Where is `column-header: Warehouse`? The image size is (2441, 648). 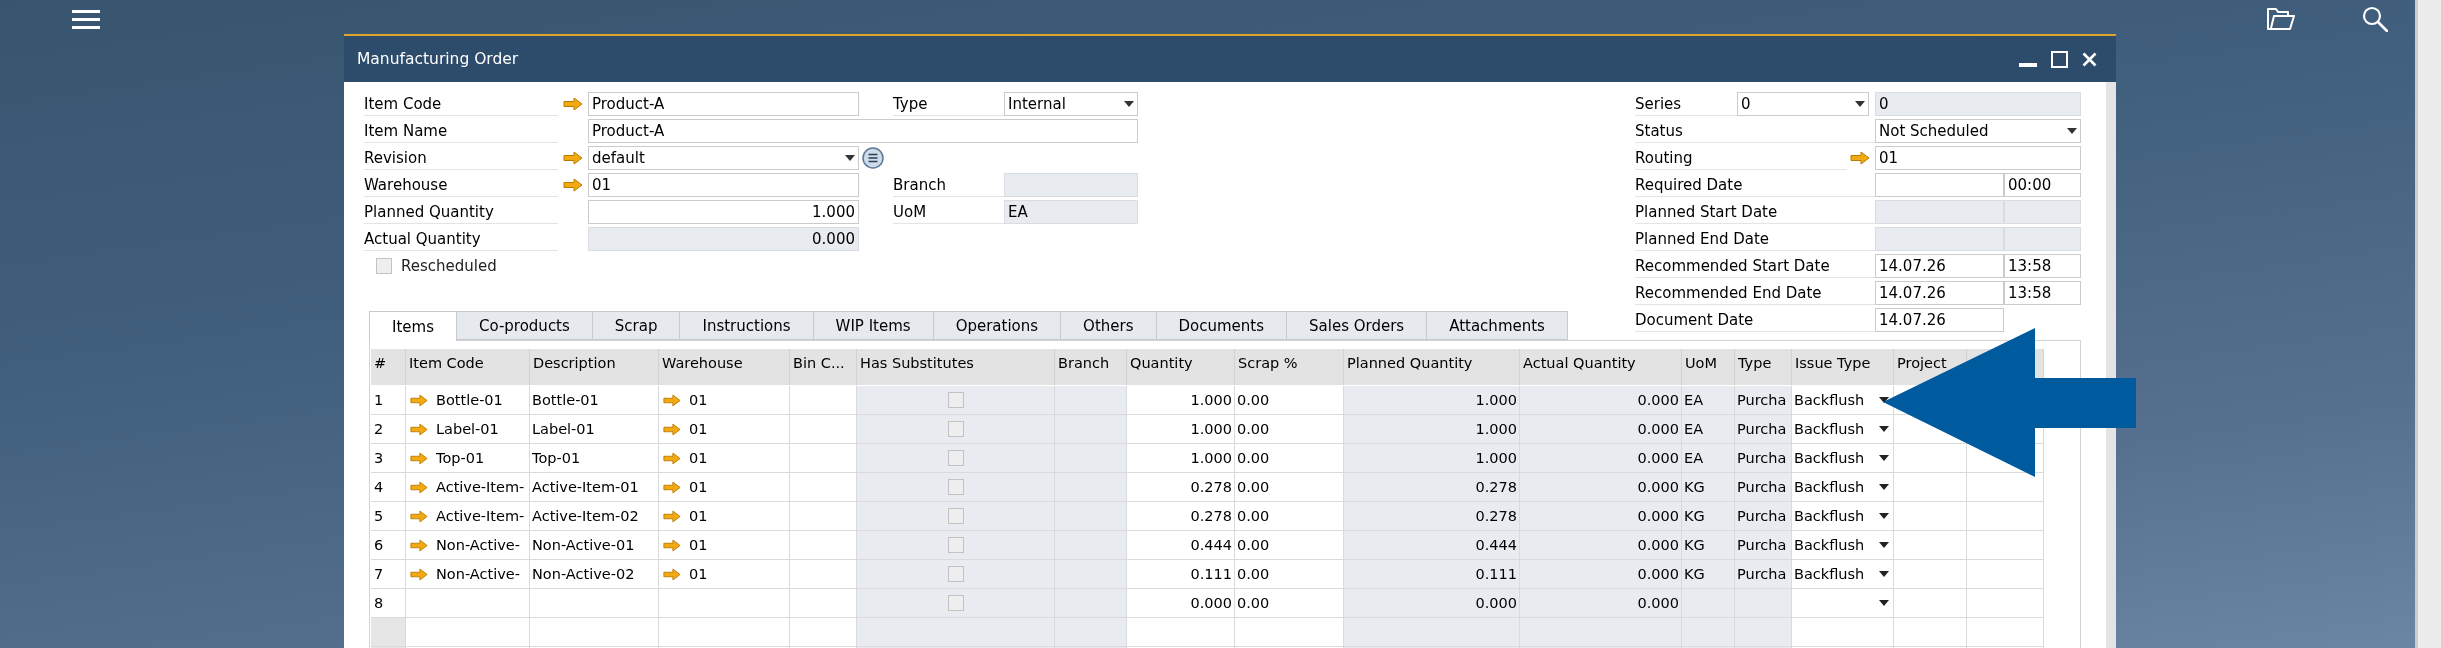
column-header: Warehouse is located at coordinates (702, 363).